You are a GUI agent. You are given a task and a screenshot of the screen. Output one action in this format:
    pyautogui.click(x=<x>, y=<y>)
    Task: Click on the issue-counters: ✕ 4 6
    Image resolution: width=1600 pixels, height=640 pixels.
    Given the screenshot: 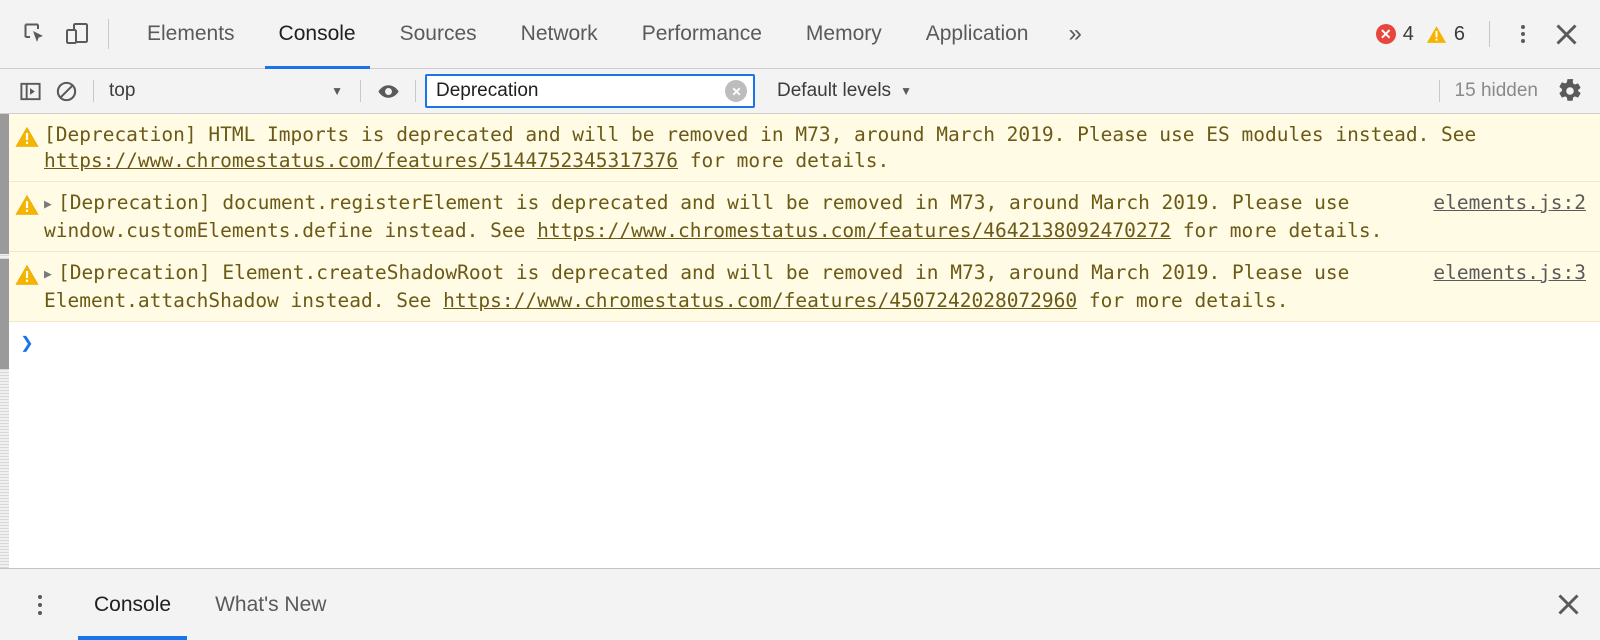 What is the action you would take?
    pyautogui.click(x=1420, y=34)
    